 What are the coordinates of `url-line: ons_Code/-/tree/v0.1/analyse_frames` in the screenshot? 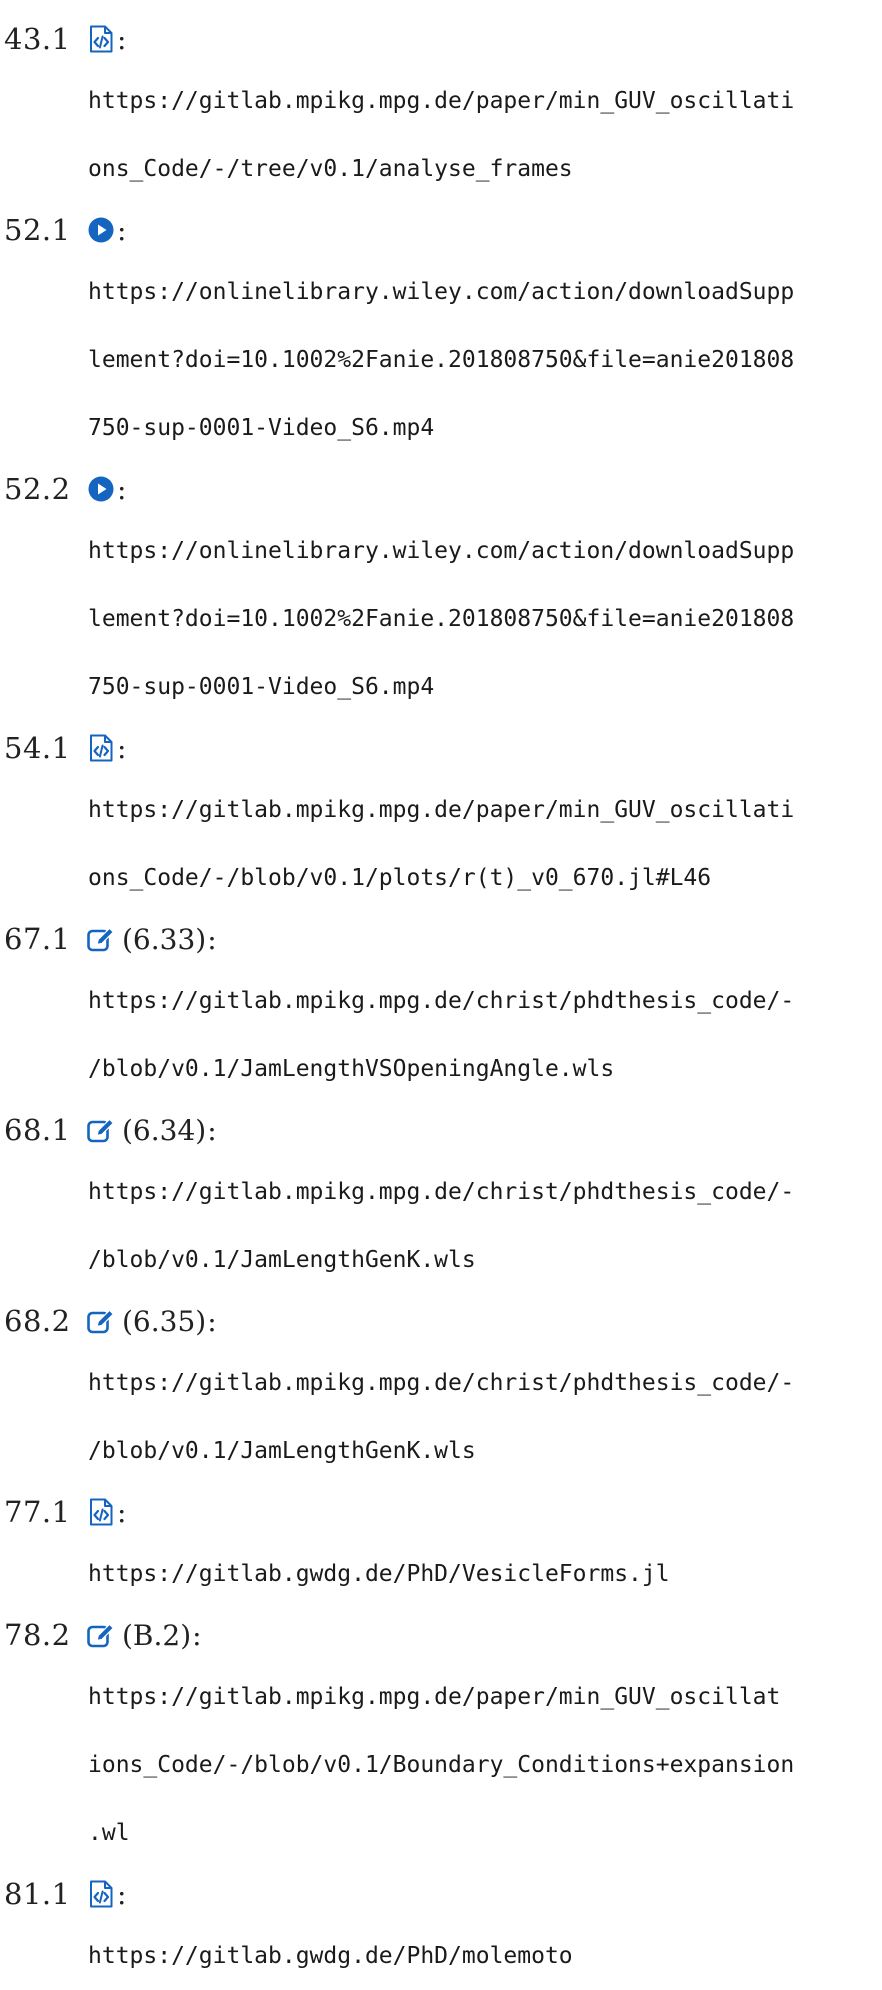 It's located at (330, 169).